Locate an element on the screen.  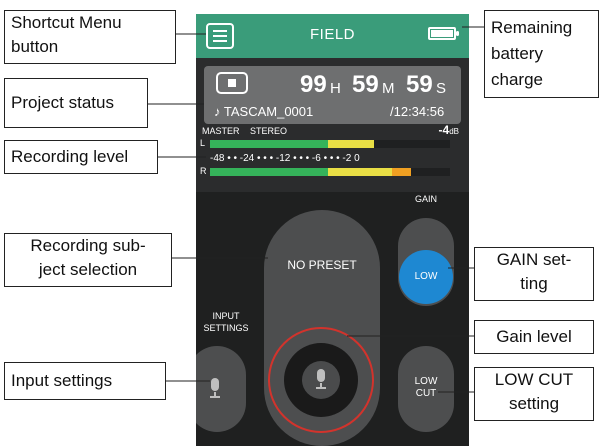
callout-recording-level: Recording level is located at coordinates (81, 157).